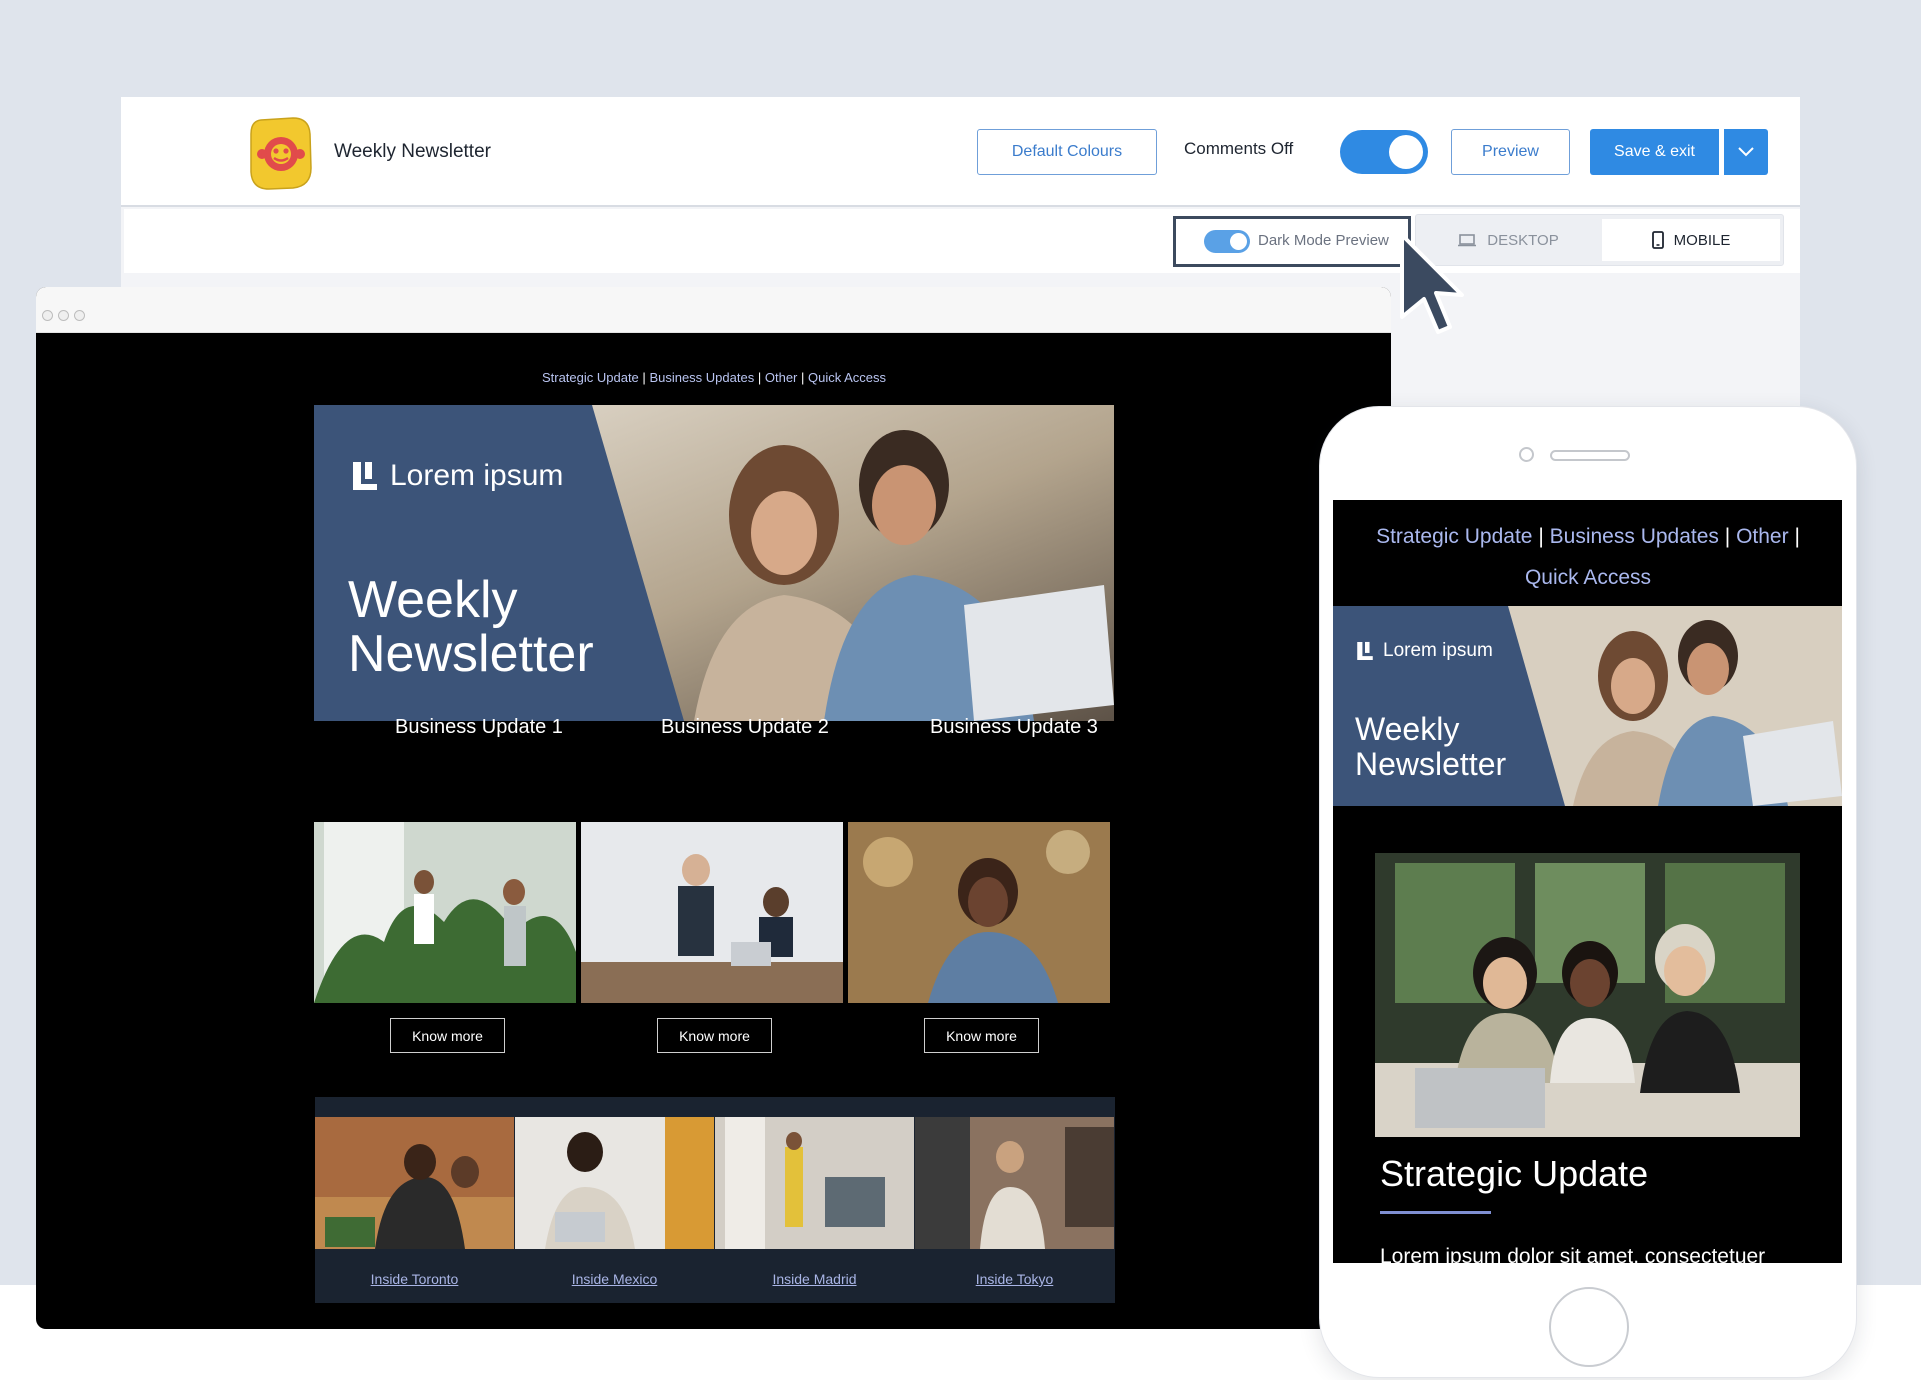 The width and height of the screenshot is (1921, 1380). I want to click on browser-title-bar, so click(713, 310).